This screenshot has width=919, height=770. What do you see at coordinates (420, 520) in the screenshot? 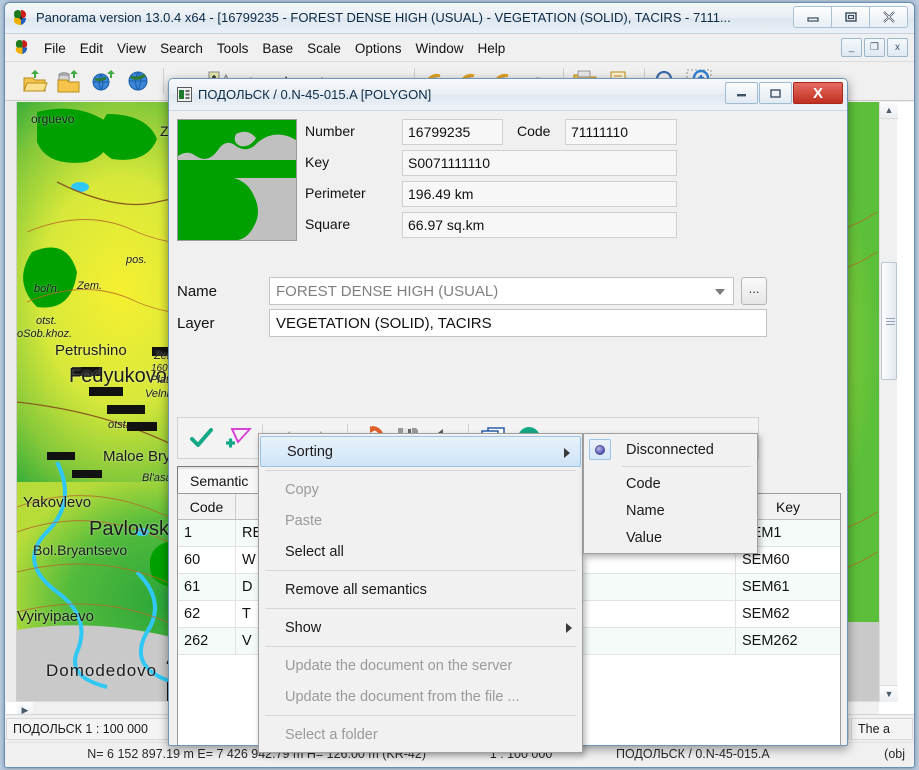
I see `context-menu-item-paste: Paste` at bounding box center [420, 520].